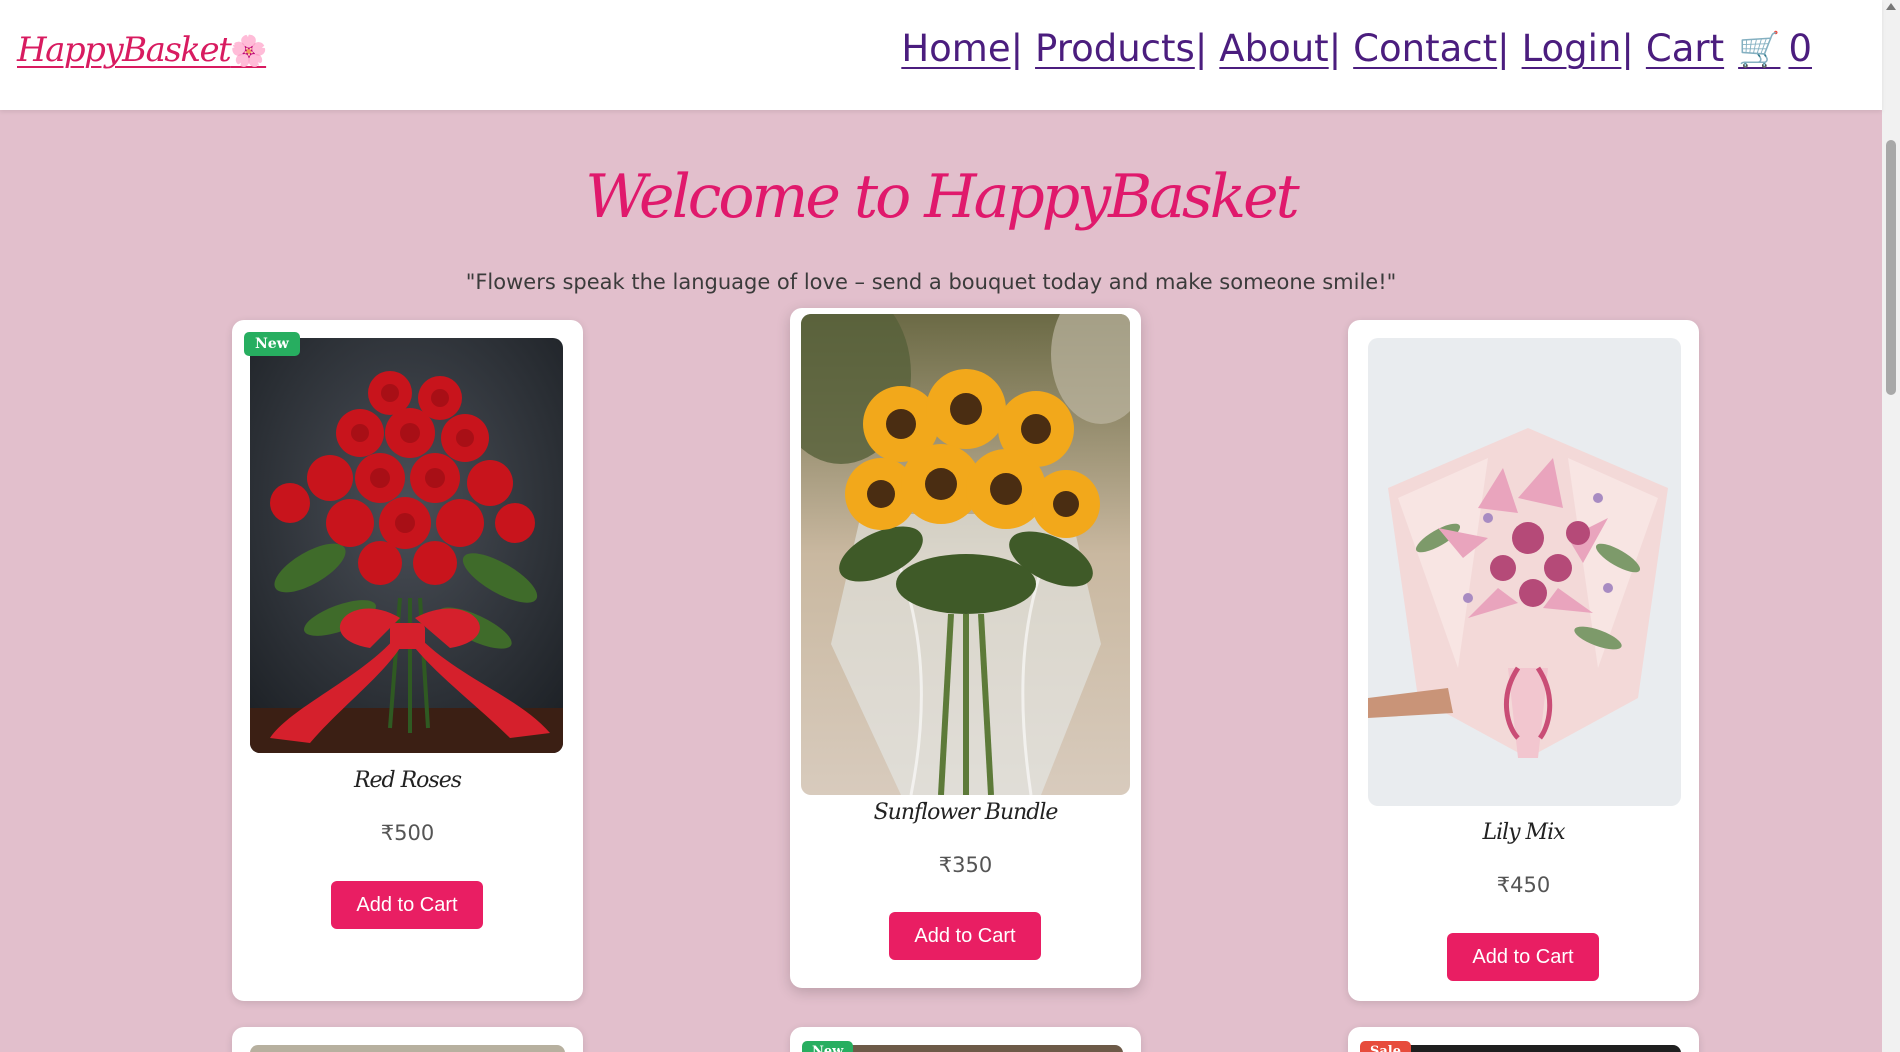  Describe the element at coordinates (1891, 6) in the screenshot. I see `scroll-up-arrow-icon` at that location.